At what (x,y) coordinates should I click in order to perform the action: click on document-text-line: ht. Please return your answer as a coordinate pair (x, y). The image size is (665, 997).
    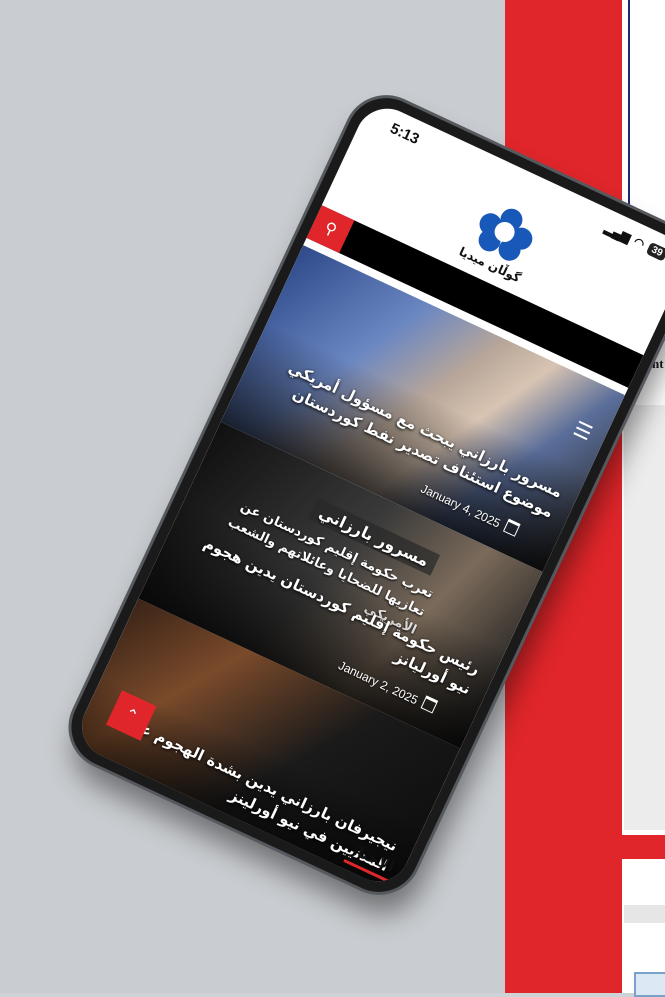
    Looking at the image, I should click on (658, 363).